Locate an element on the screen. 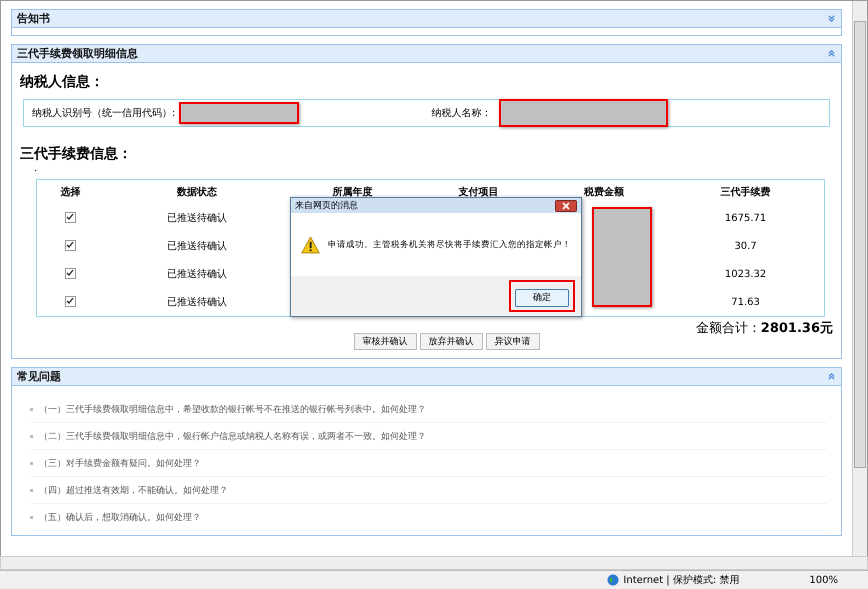 The width and height of the screenshot is (868, 589). faq-link: （二）三代手续费领取明细信息中，银行帐户信息或纳税人名称有误，或两者不一致。如何处理？ is located at coordinates (232, 436).